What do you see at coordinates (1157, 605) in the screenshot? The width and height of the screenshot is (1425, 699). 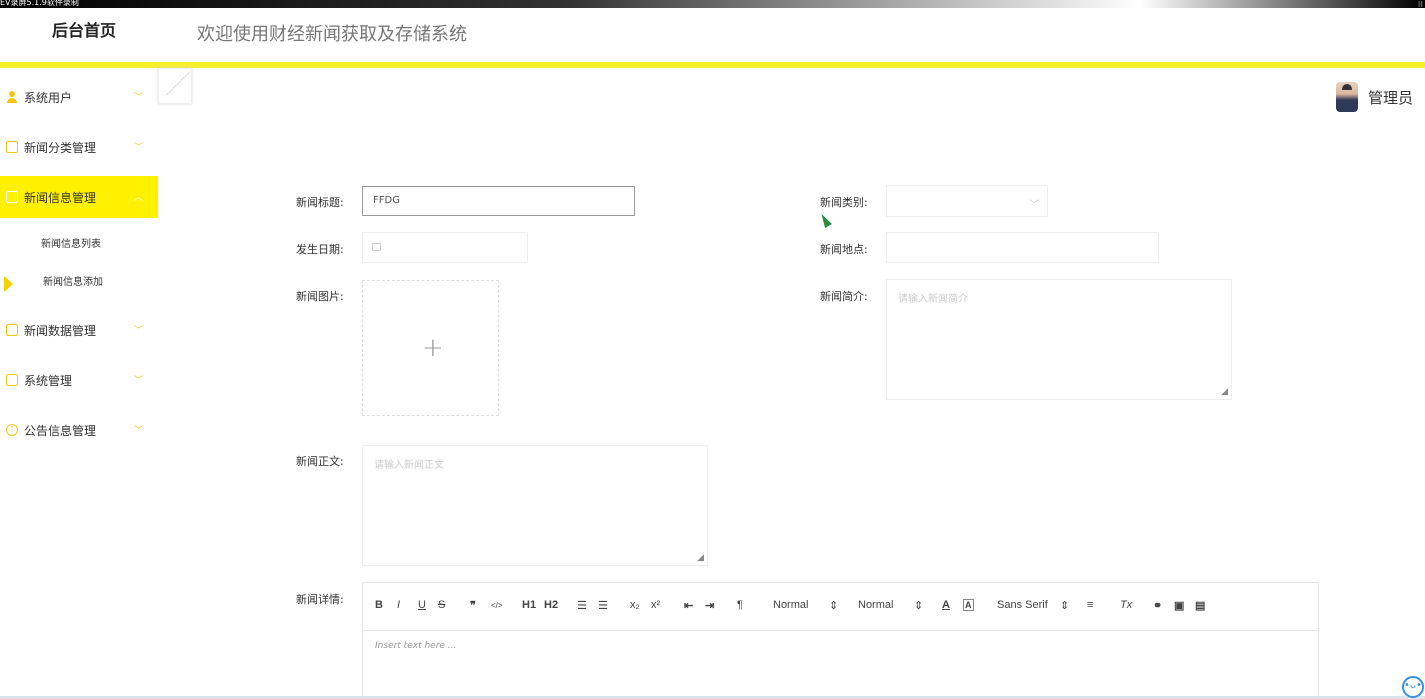 I see `link-icon: ⚭` at bounding box center [1157, 605].